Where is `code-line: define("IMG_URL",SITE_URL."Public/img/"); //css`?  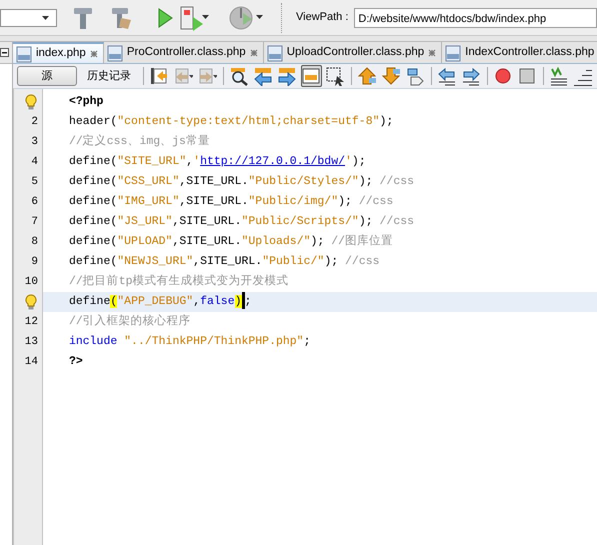
code-line: define("IMG_URL",SITE_URL."Public/img/"); //css is located at coordinates (231, 202).